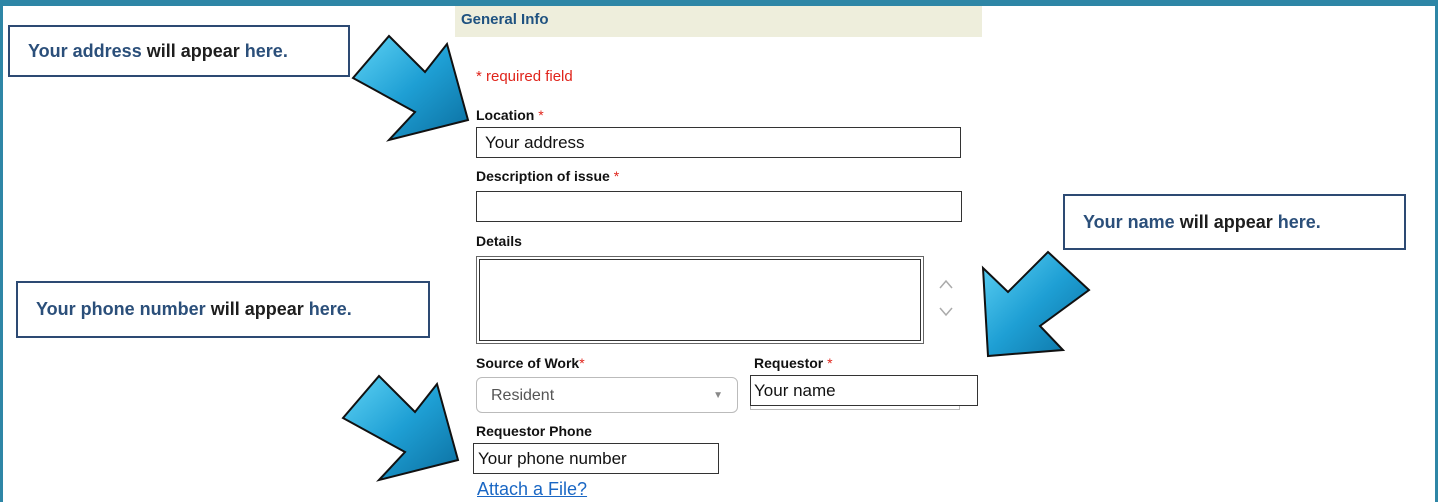  I want to click on arrow-to-requestor-icon, so click(1036, 304).